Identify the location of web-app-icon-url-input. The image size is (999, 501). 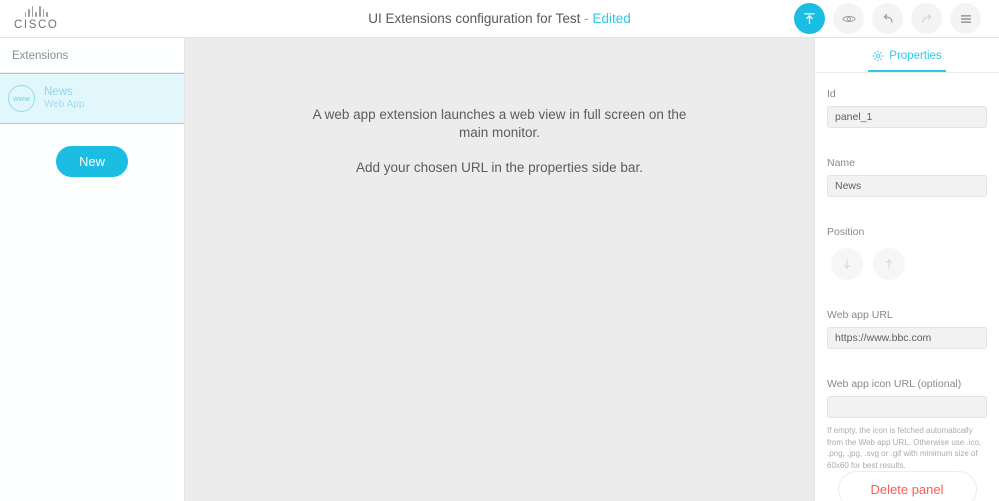
(907, 407).